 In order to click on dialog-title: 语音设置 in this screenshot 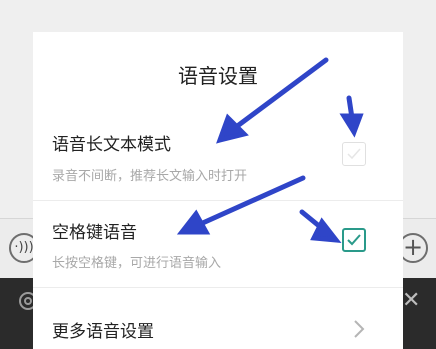, I will do `click(218, 76)`.